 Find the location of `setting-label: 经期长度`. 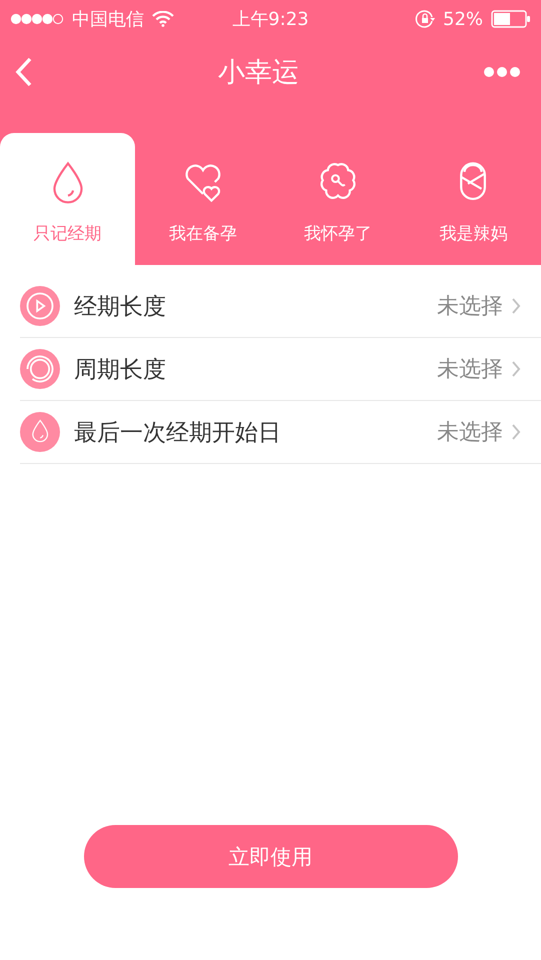

setting-label: 经期长度 is located at coordinates (120, 307).